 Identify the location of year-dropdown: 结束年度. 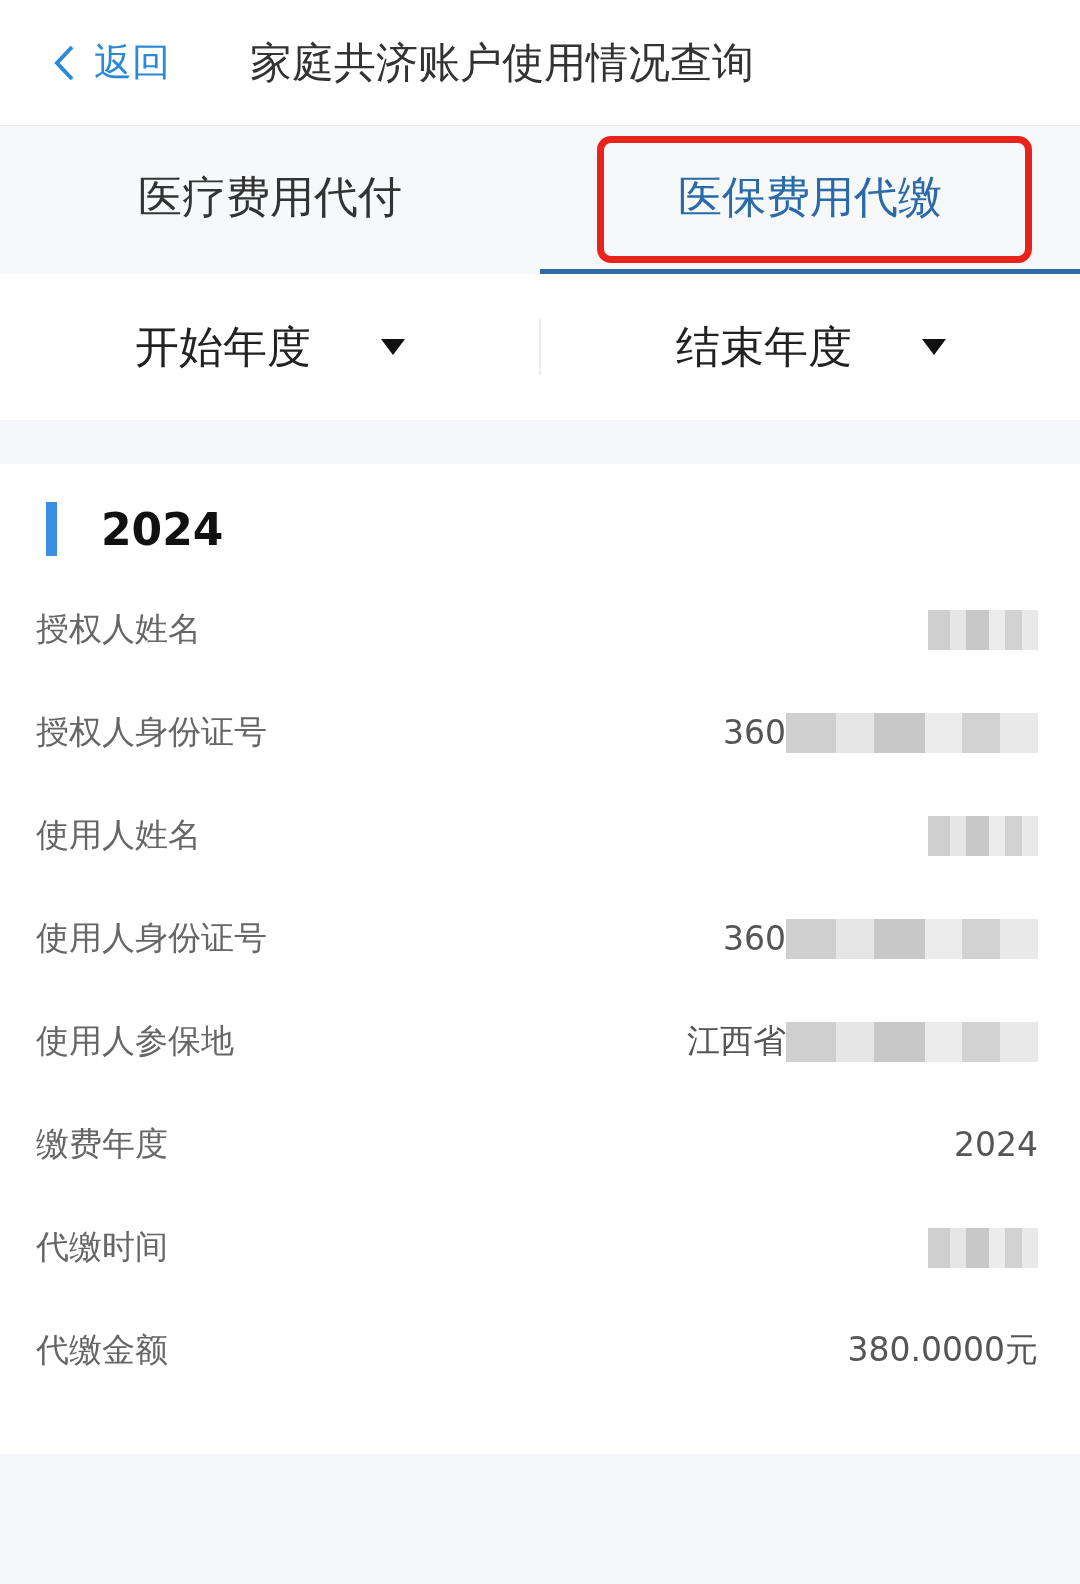
(810, 347).